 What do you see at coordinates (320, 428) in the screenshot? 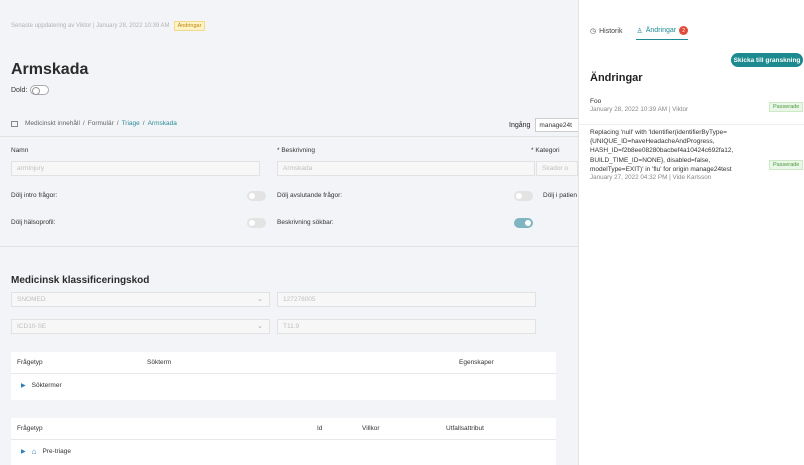
I see `column-header: Id` at bounding box center [320, 428].